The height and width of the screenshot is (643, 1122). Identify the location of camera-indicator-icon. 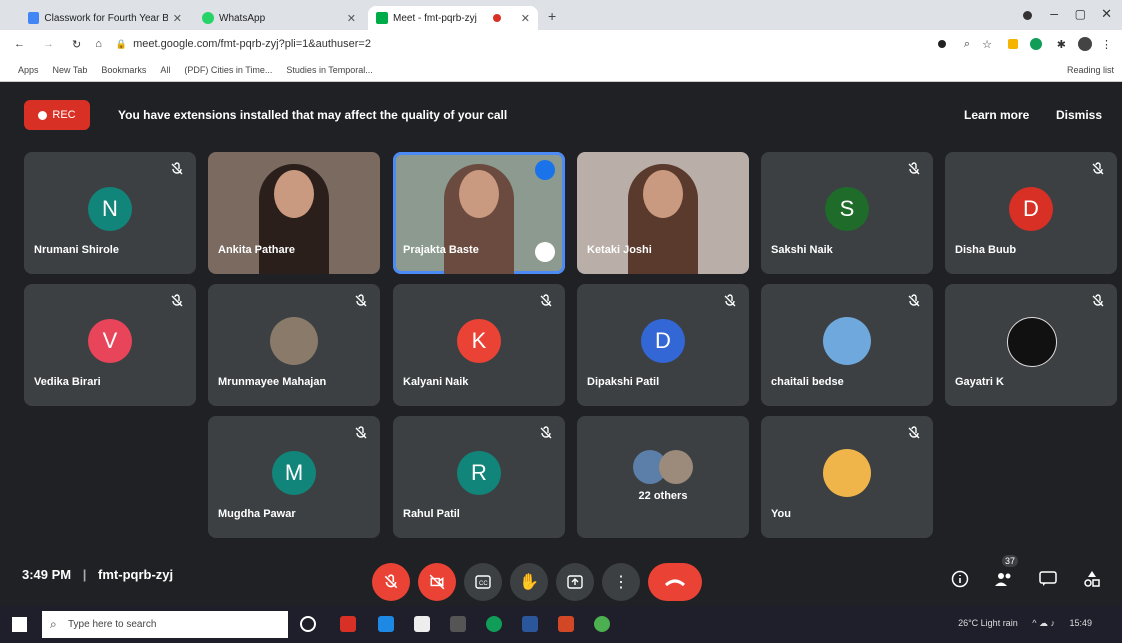
(942, 44).